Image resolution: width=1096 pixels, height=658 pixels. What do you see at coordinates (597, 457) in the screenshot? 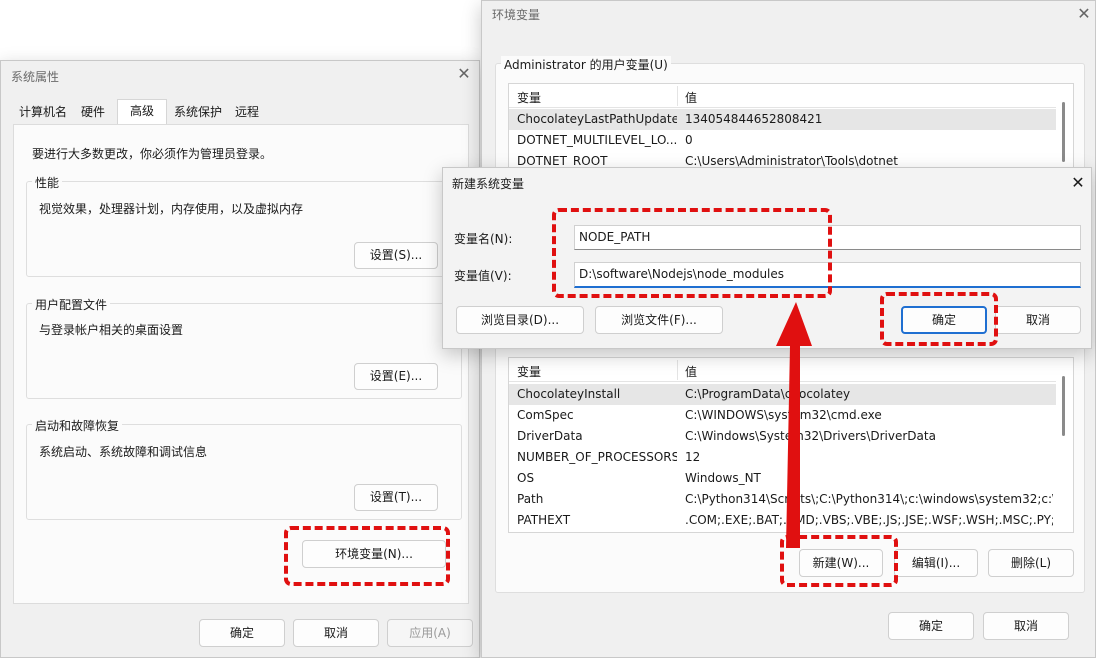
I see `variable-name: NUMBER_OF_PROCESSORS` at bounding box center [597, 457].